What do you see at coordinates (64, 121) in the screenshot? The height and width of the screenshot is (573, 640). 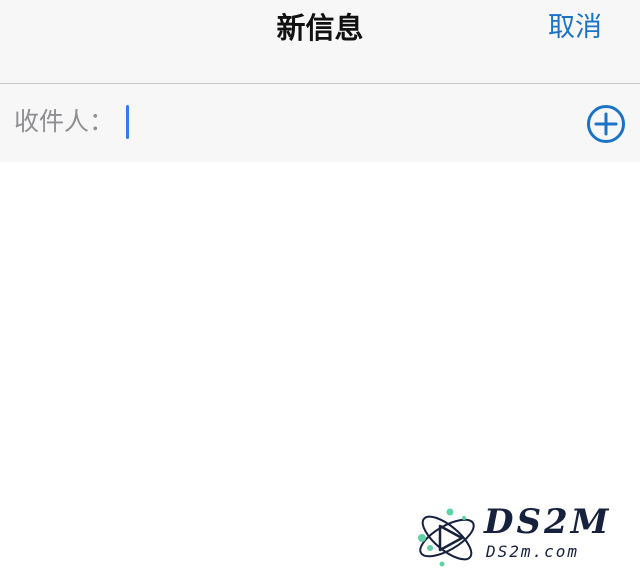 I see `recipient-label: 收件人：` at bounding box center [64, 121].